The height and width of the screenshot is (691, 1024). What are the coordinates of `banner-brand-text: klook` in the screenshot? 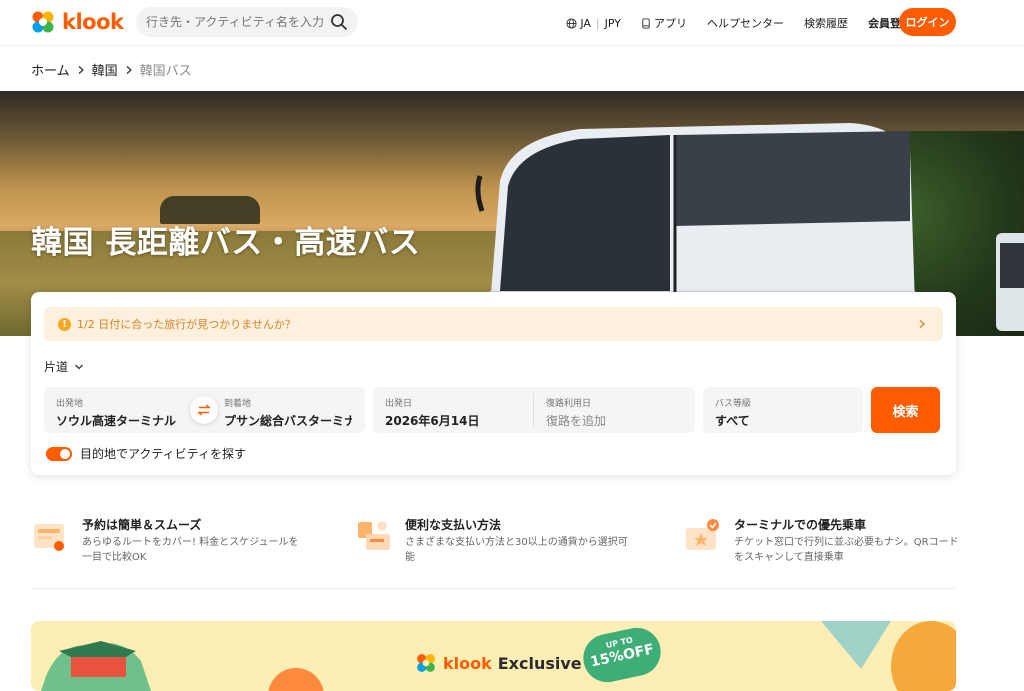 It's located at (467, 663).